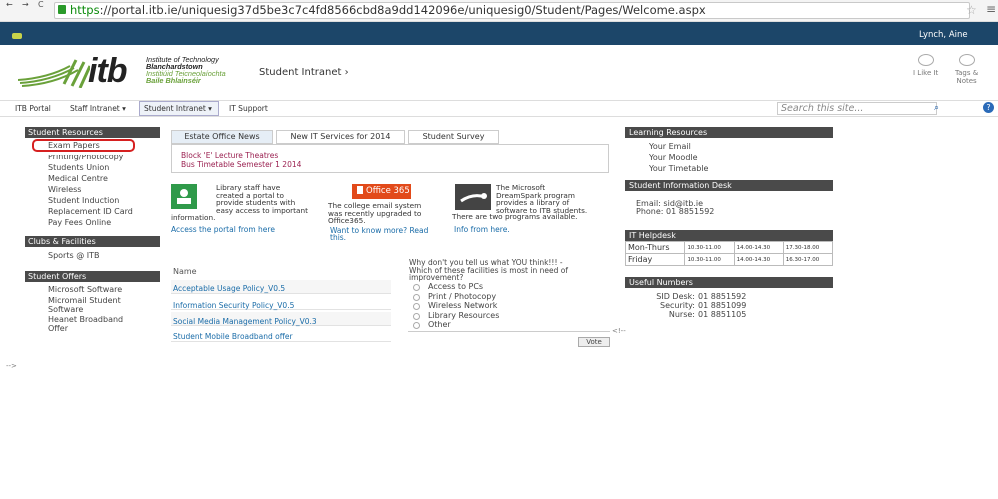  Describe the element at coordinates (25, 4) in the screenshot. I see `forward-icon: →` at that location.